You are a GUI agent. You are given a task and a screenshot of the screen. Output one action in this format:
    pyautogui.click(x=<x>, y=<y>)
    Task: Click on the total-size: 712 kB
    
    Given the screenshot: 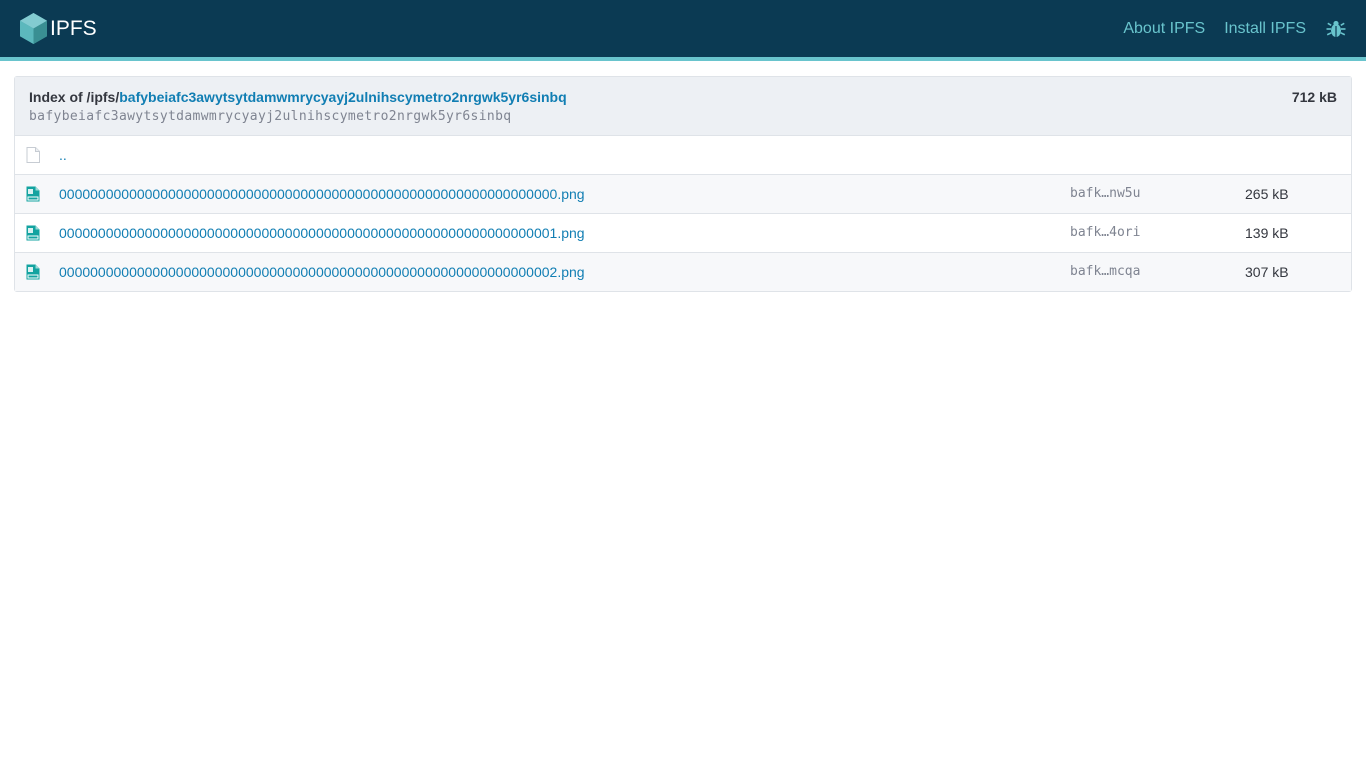 What is the action you would take?
    pyautogui.click(x=1314, y=97)
    